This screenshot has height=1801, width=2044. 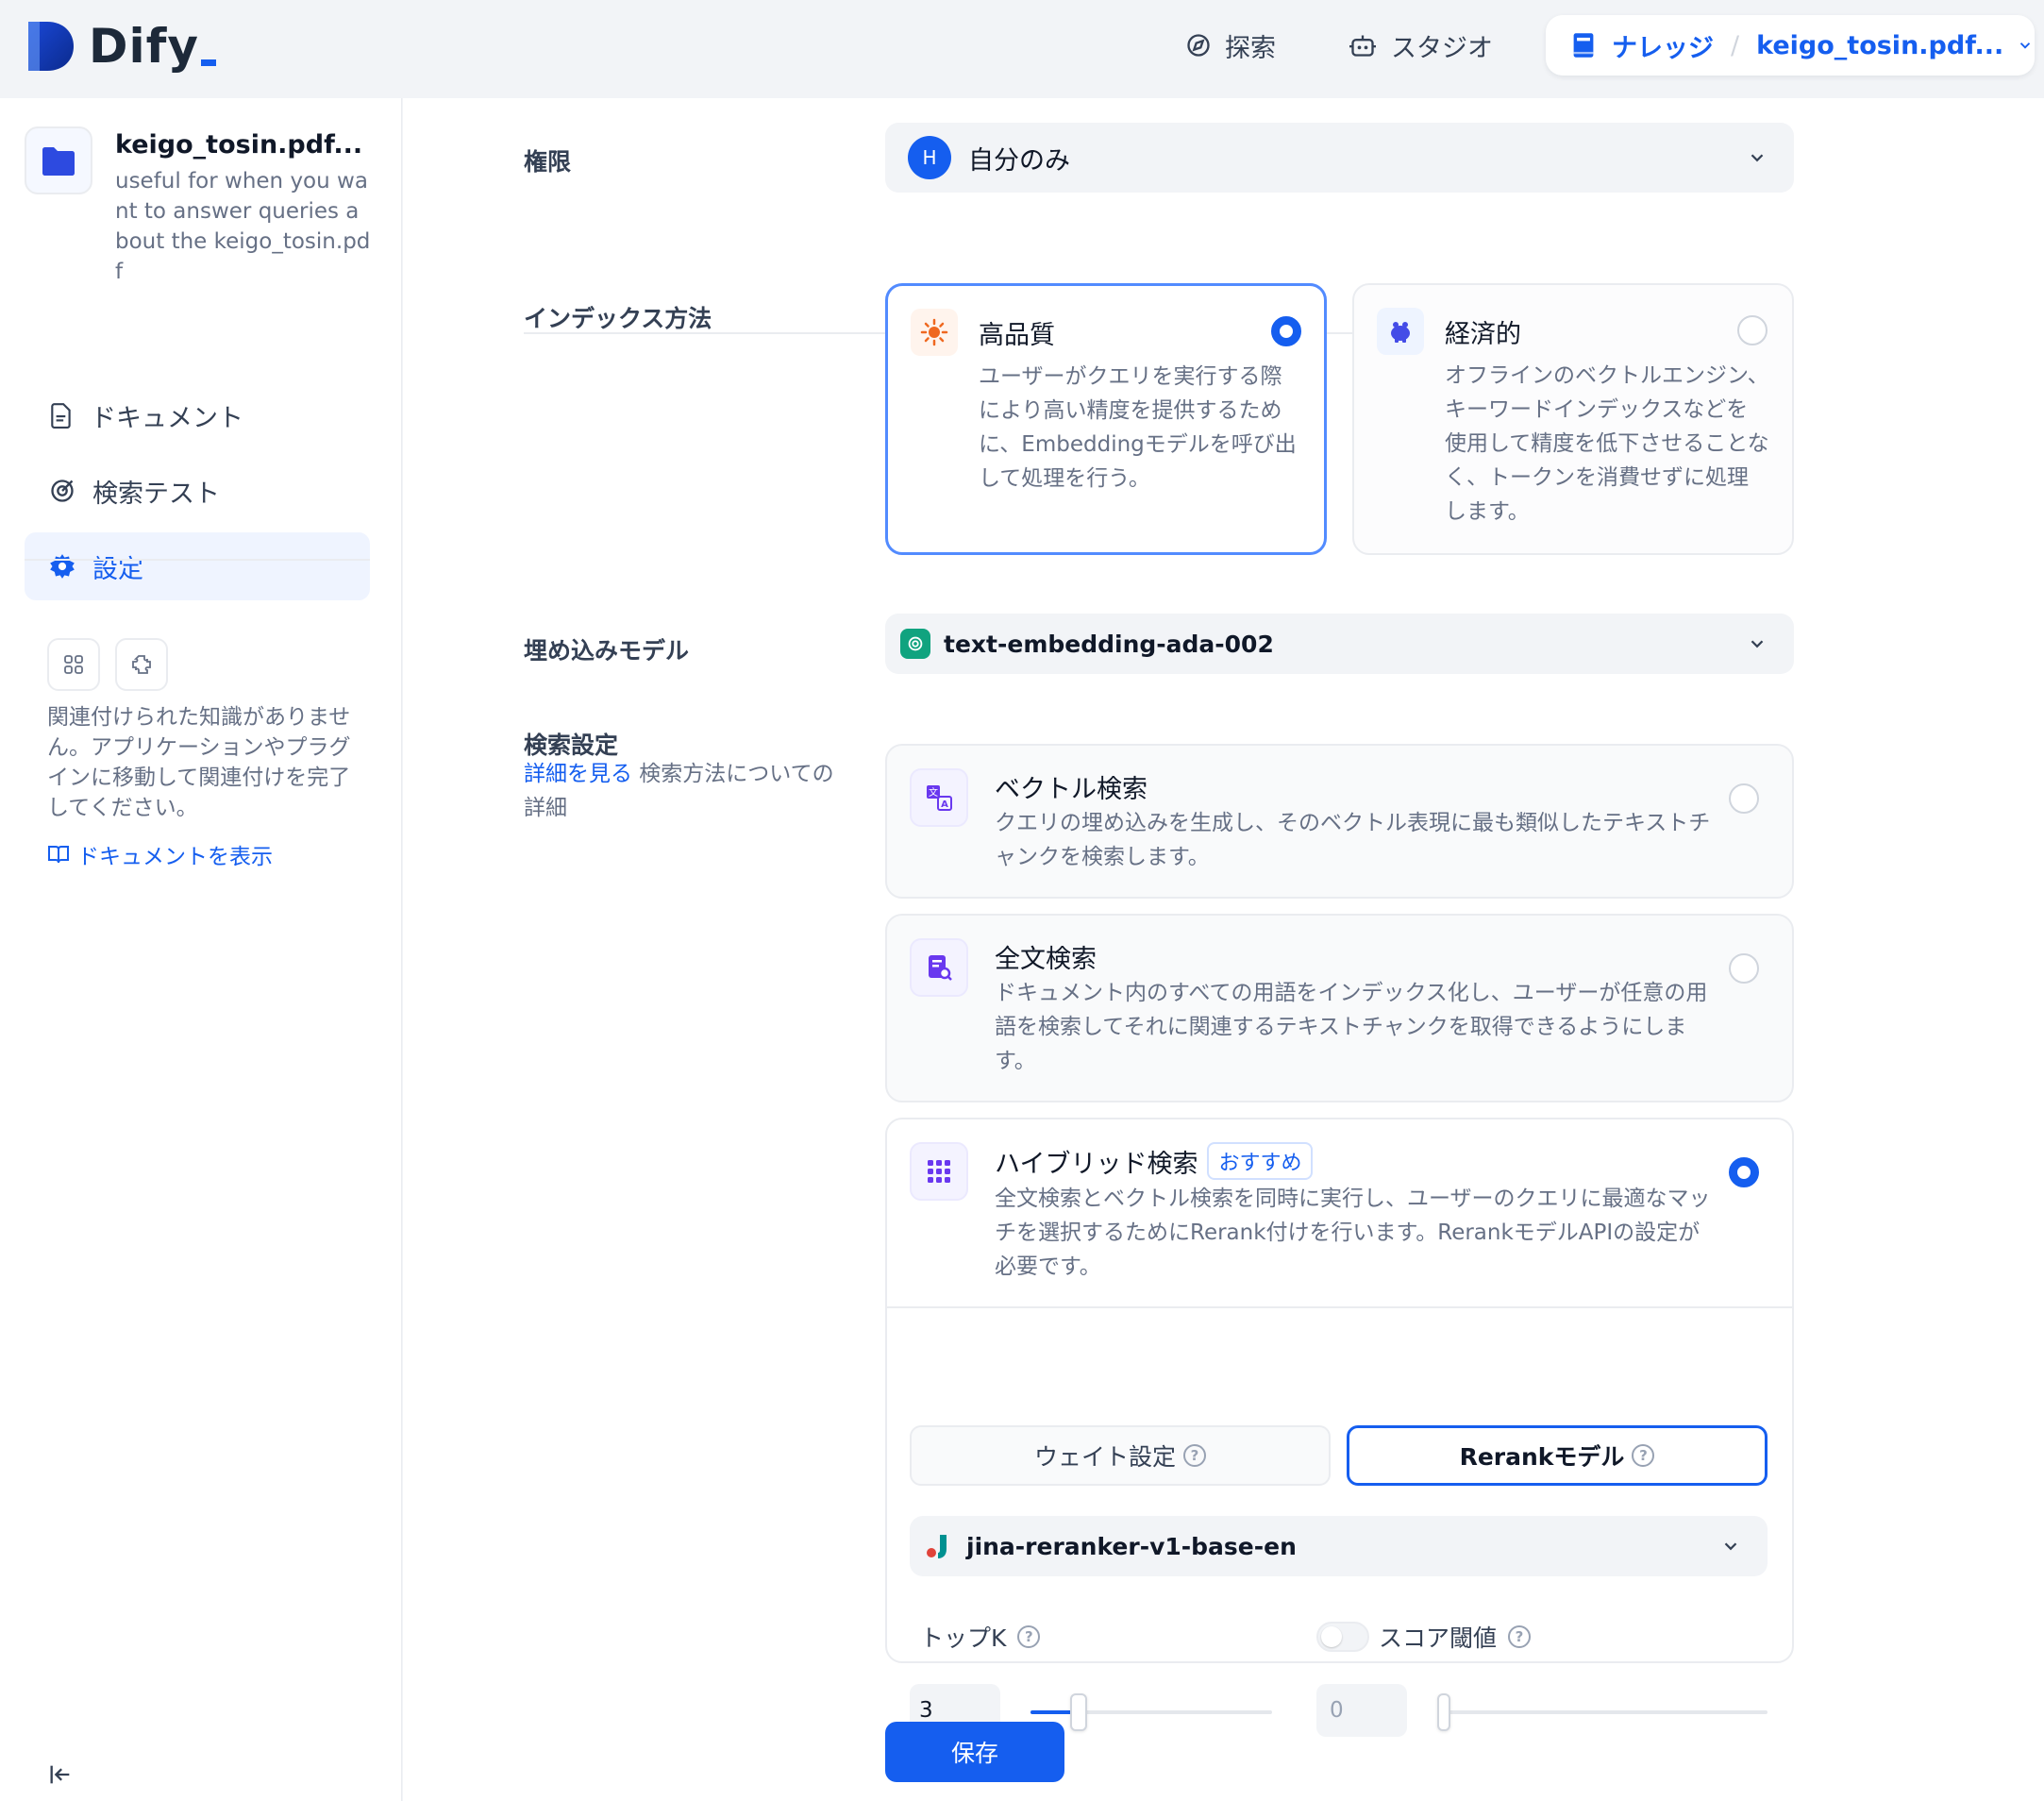 I want to click on learn-more-link: 詳細を見る, so click(x=578, y=774).